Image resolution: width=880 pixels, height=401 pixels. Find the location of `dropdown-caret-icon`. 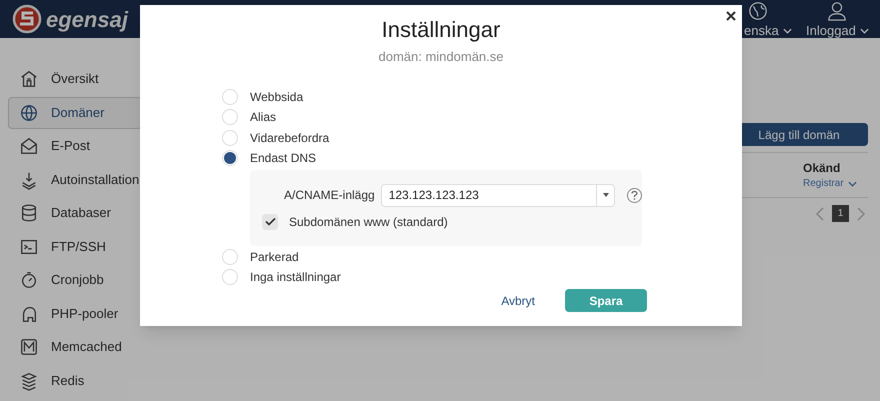

dropdown-caret-icon is located at coordinates (605, 195).